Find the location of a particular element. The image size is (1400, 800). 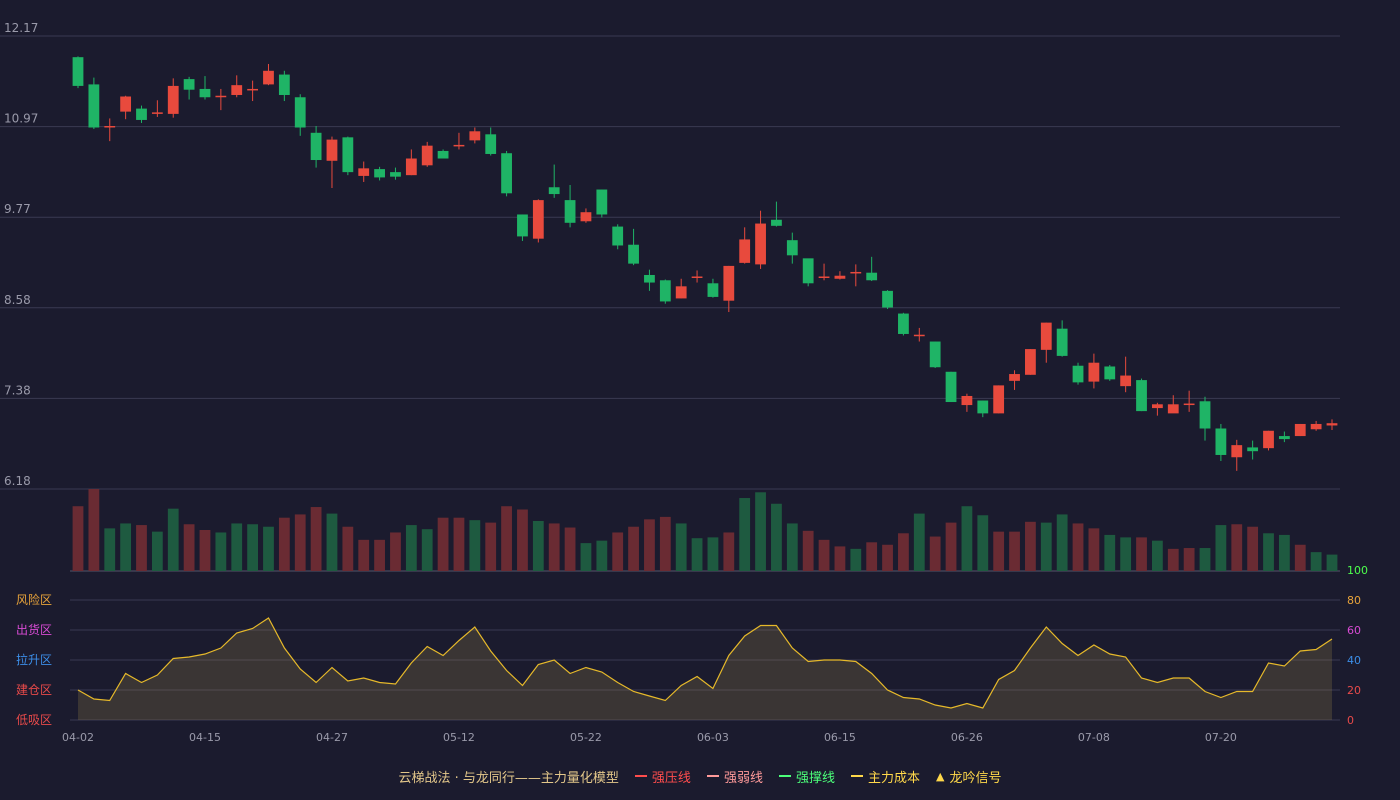

x-tick-label: 06-03 is located at coordinates (713, 737).